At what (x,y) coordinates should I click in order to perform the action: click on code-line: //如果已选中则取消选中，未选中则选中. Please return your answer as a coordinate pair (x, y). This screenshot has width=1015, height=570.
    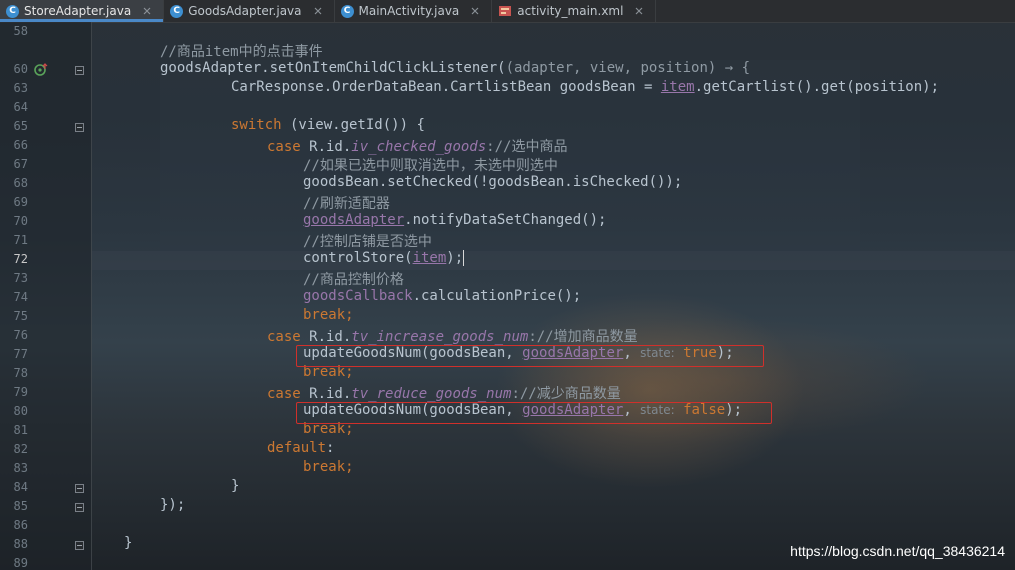
    Looking at the image, I should click on (430, 166).